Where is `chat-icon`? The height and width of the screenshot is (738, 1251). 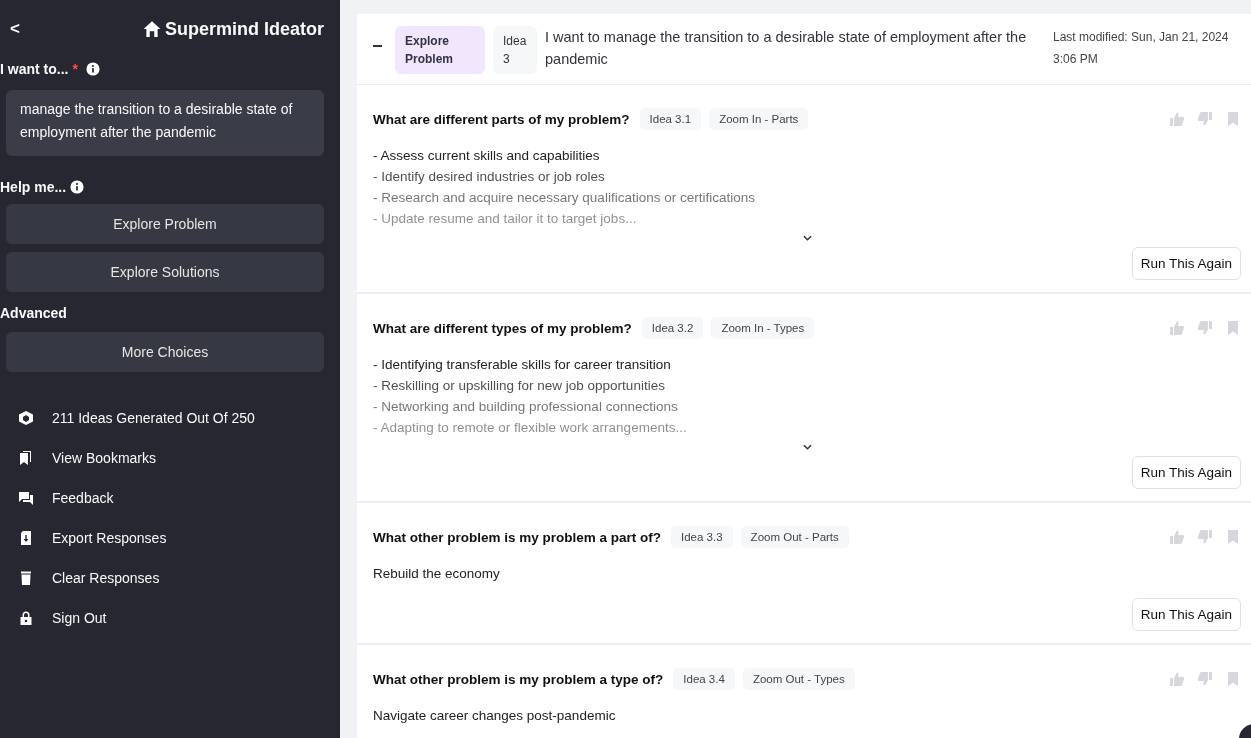
chat-icon is located at coordinates (26, 498).